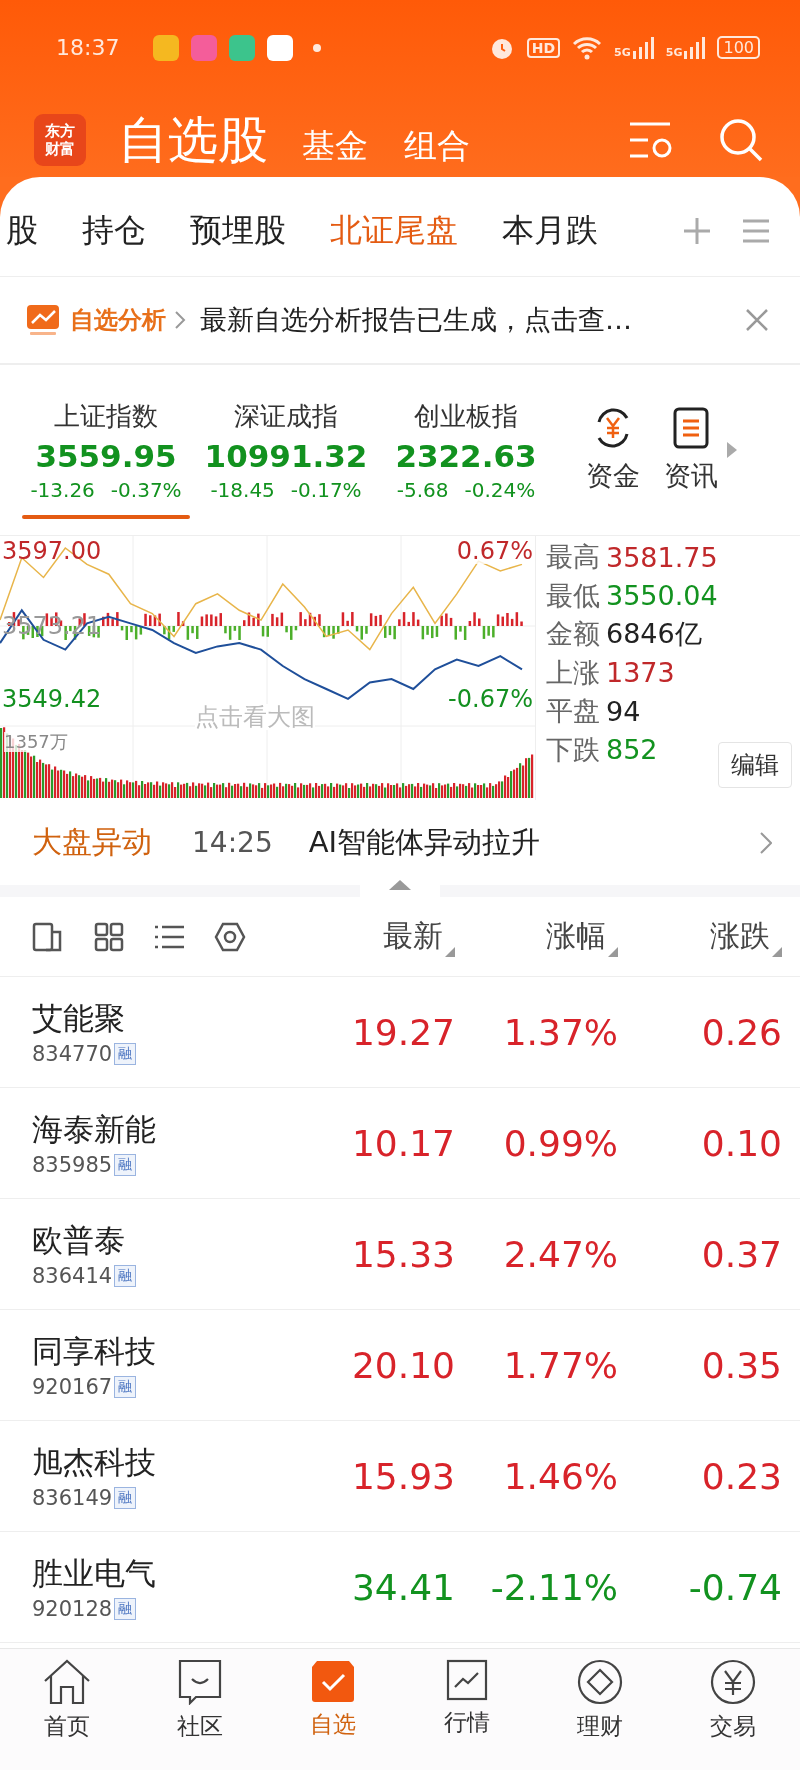  I want to click on stock-code: 920128, so click(72, 1609).